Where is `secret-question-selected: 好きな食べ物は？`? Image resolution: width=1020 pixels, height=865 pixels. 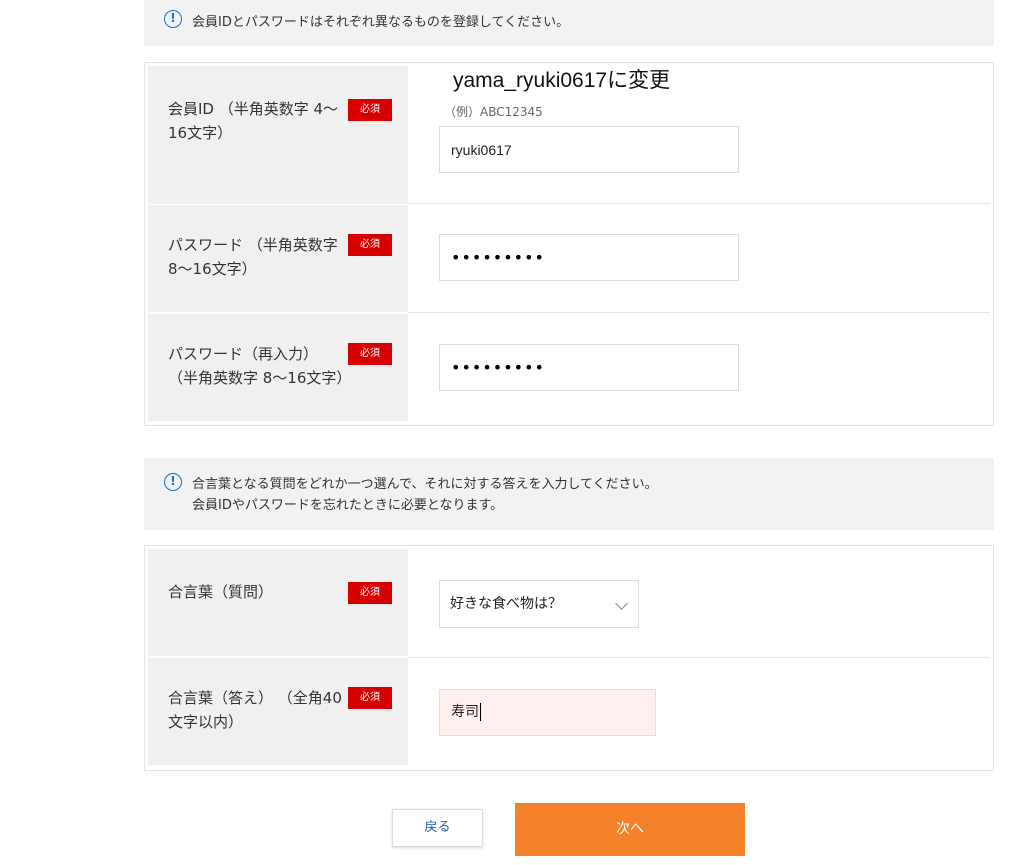 secret-question-selected: 好きな食べ物は？ is located at coordinates (506, 604).